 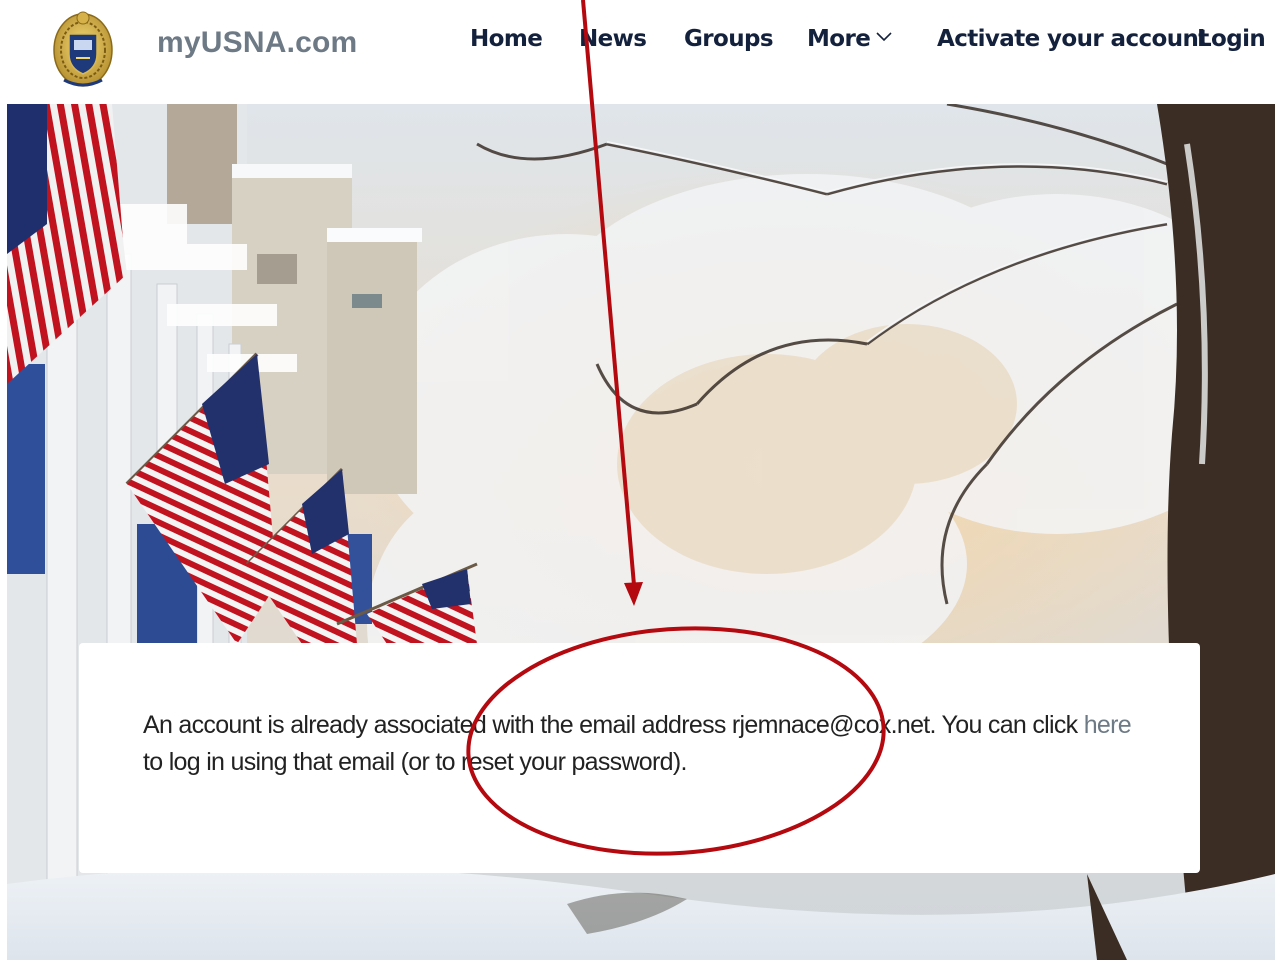 I want to click on nav-more: More, so click(x=849, y=39).